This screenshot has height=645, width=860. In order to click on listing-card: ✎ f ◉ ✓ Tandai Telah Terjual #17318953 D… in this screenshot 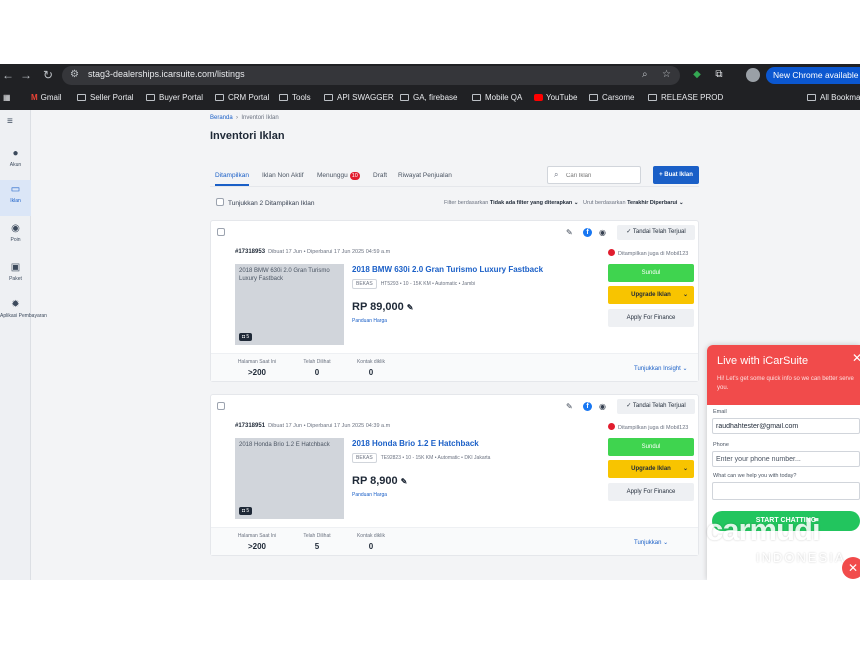, I will do `click(454, 301)`.